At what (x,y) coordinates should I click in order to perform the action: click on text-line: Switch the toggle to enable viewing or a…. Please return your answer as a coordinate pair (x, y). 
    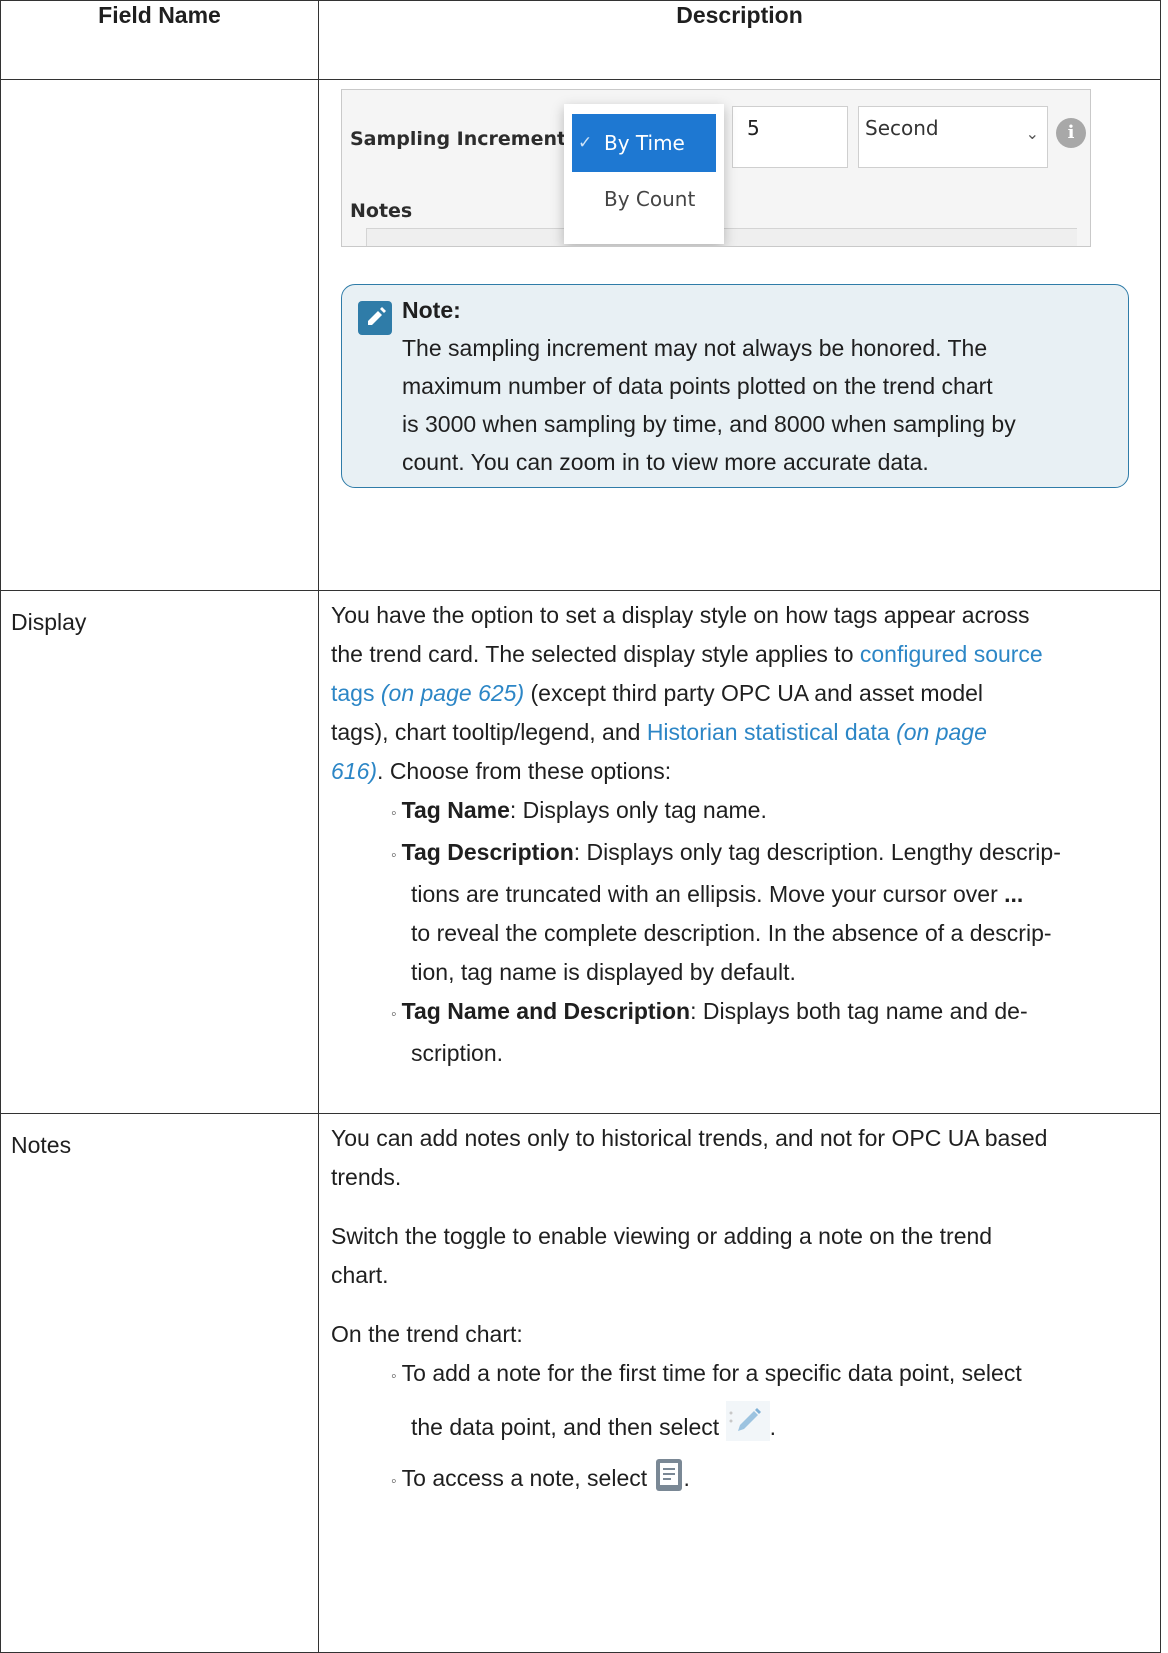
    Looking at the image, I should click on (662, 1236).